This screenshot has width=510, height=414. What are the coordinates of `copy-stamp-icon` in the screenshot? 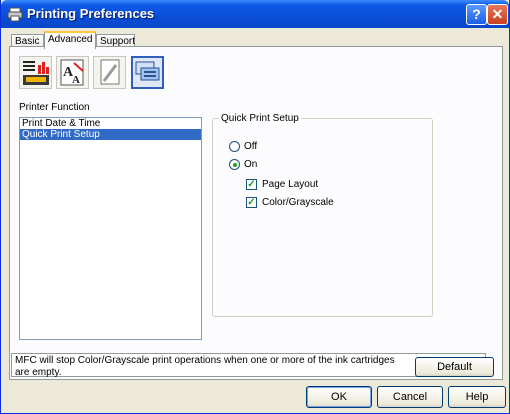 It's located at (110, 72).